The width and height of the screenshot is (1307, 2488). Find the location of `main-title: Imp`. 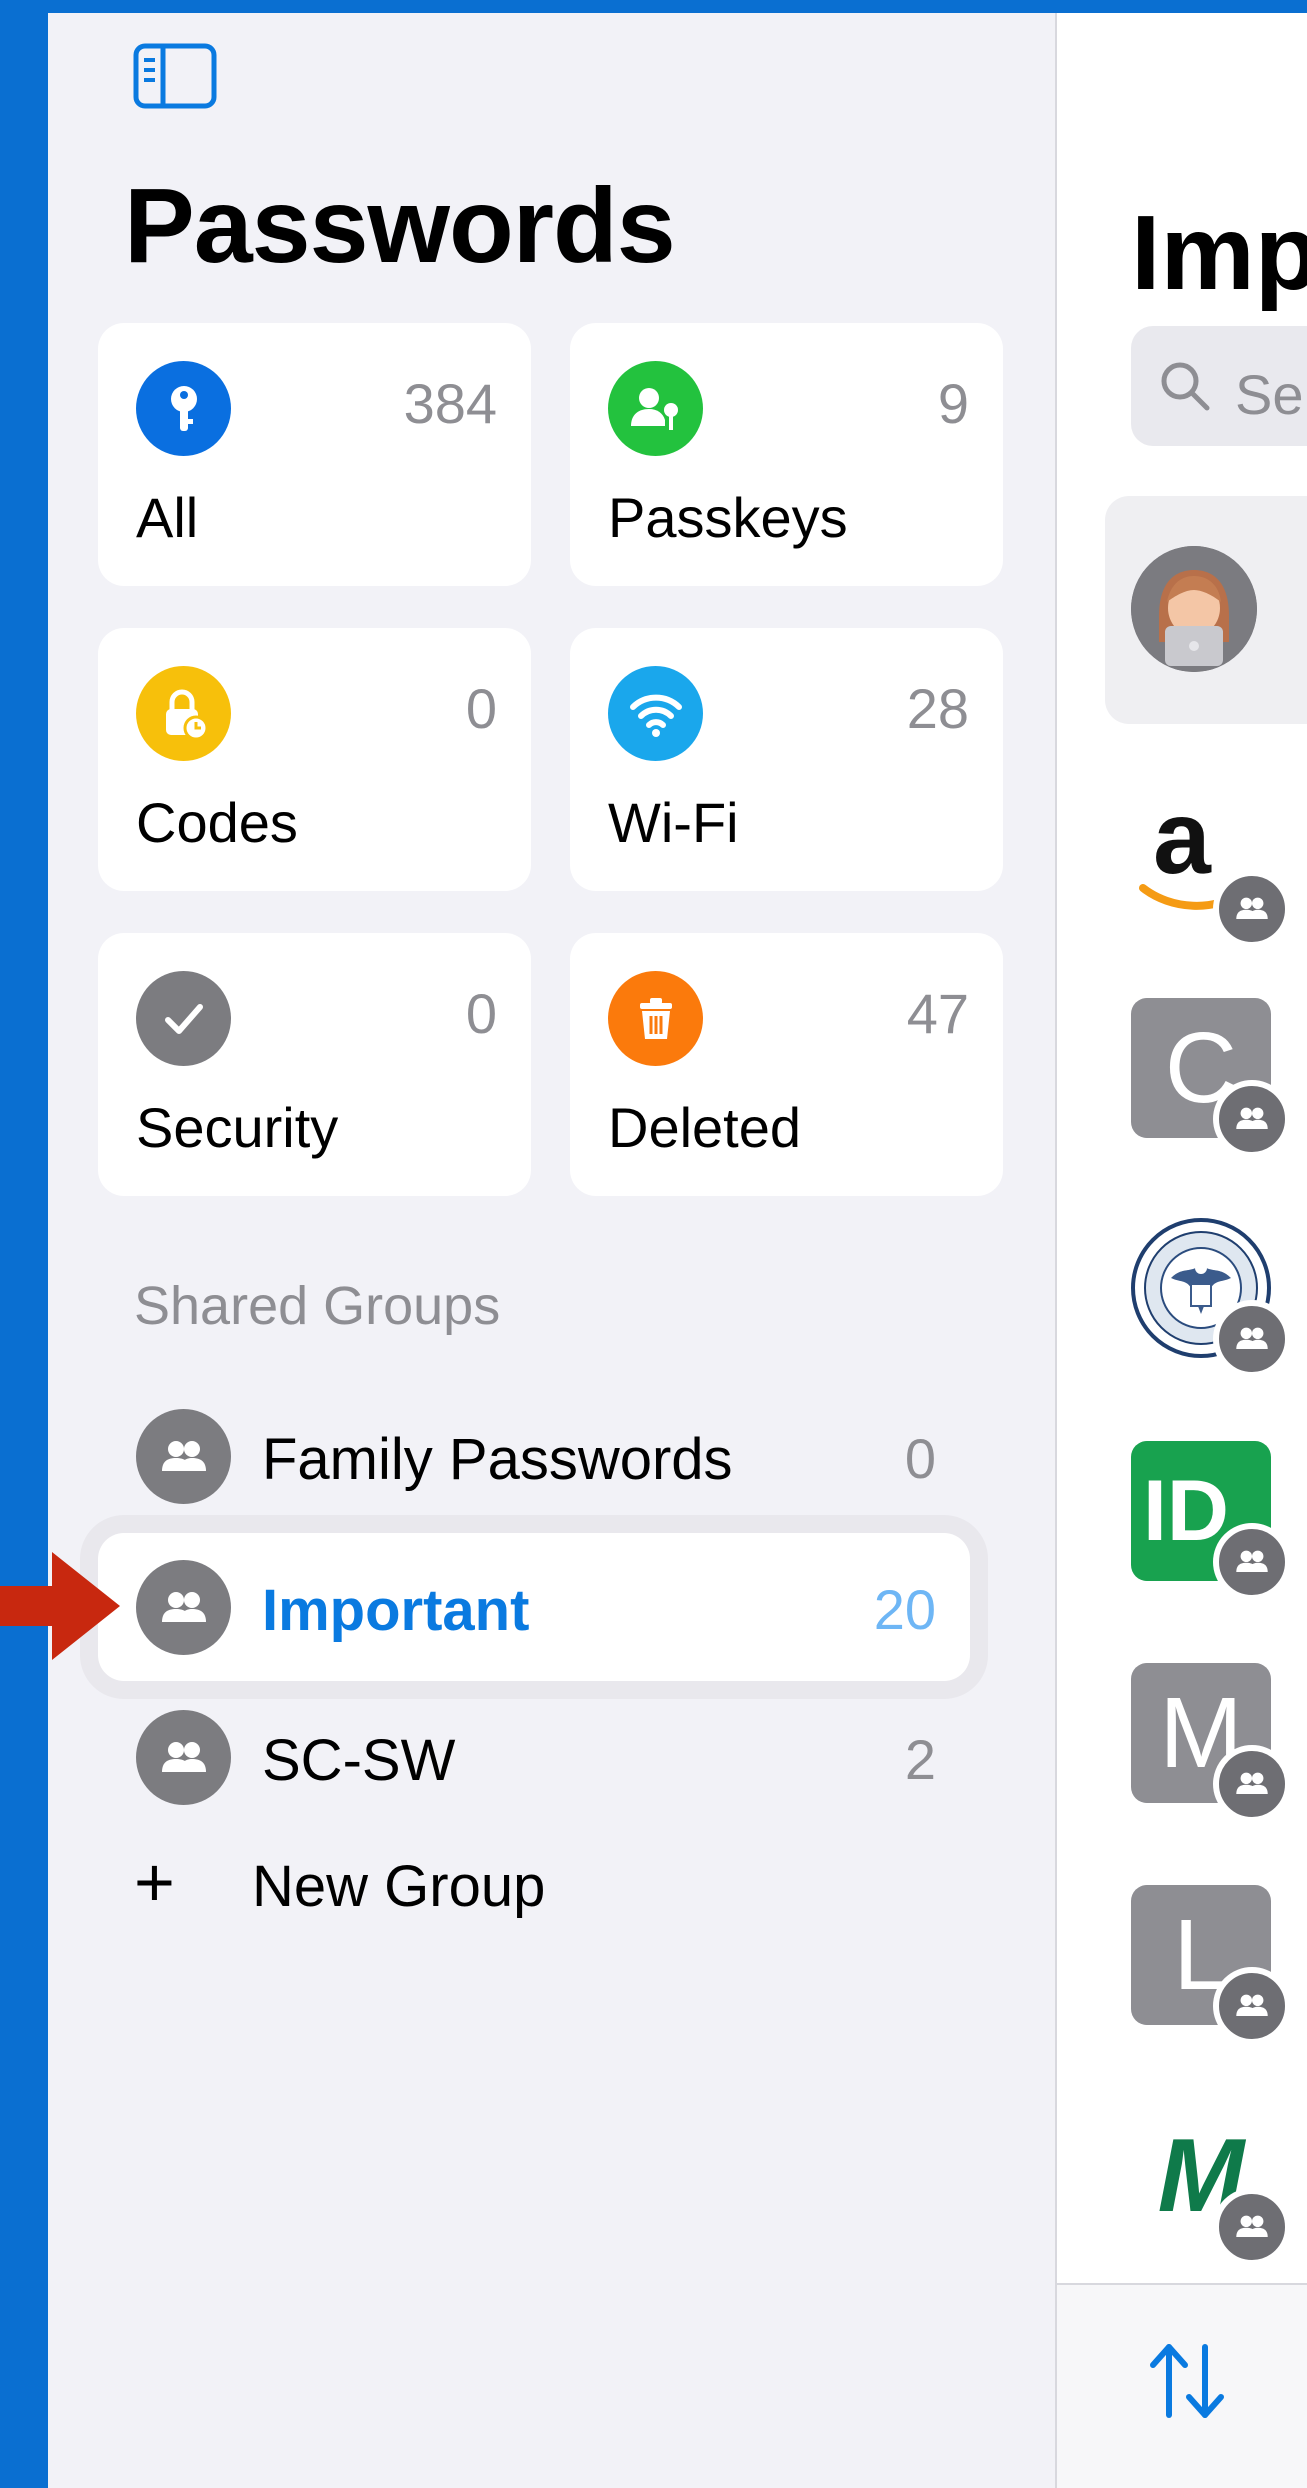

main-title: Imp is located at coordinates (1219, 253).